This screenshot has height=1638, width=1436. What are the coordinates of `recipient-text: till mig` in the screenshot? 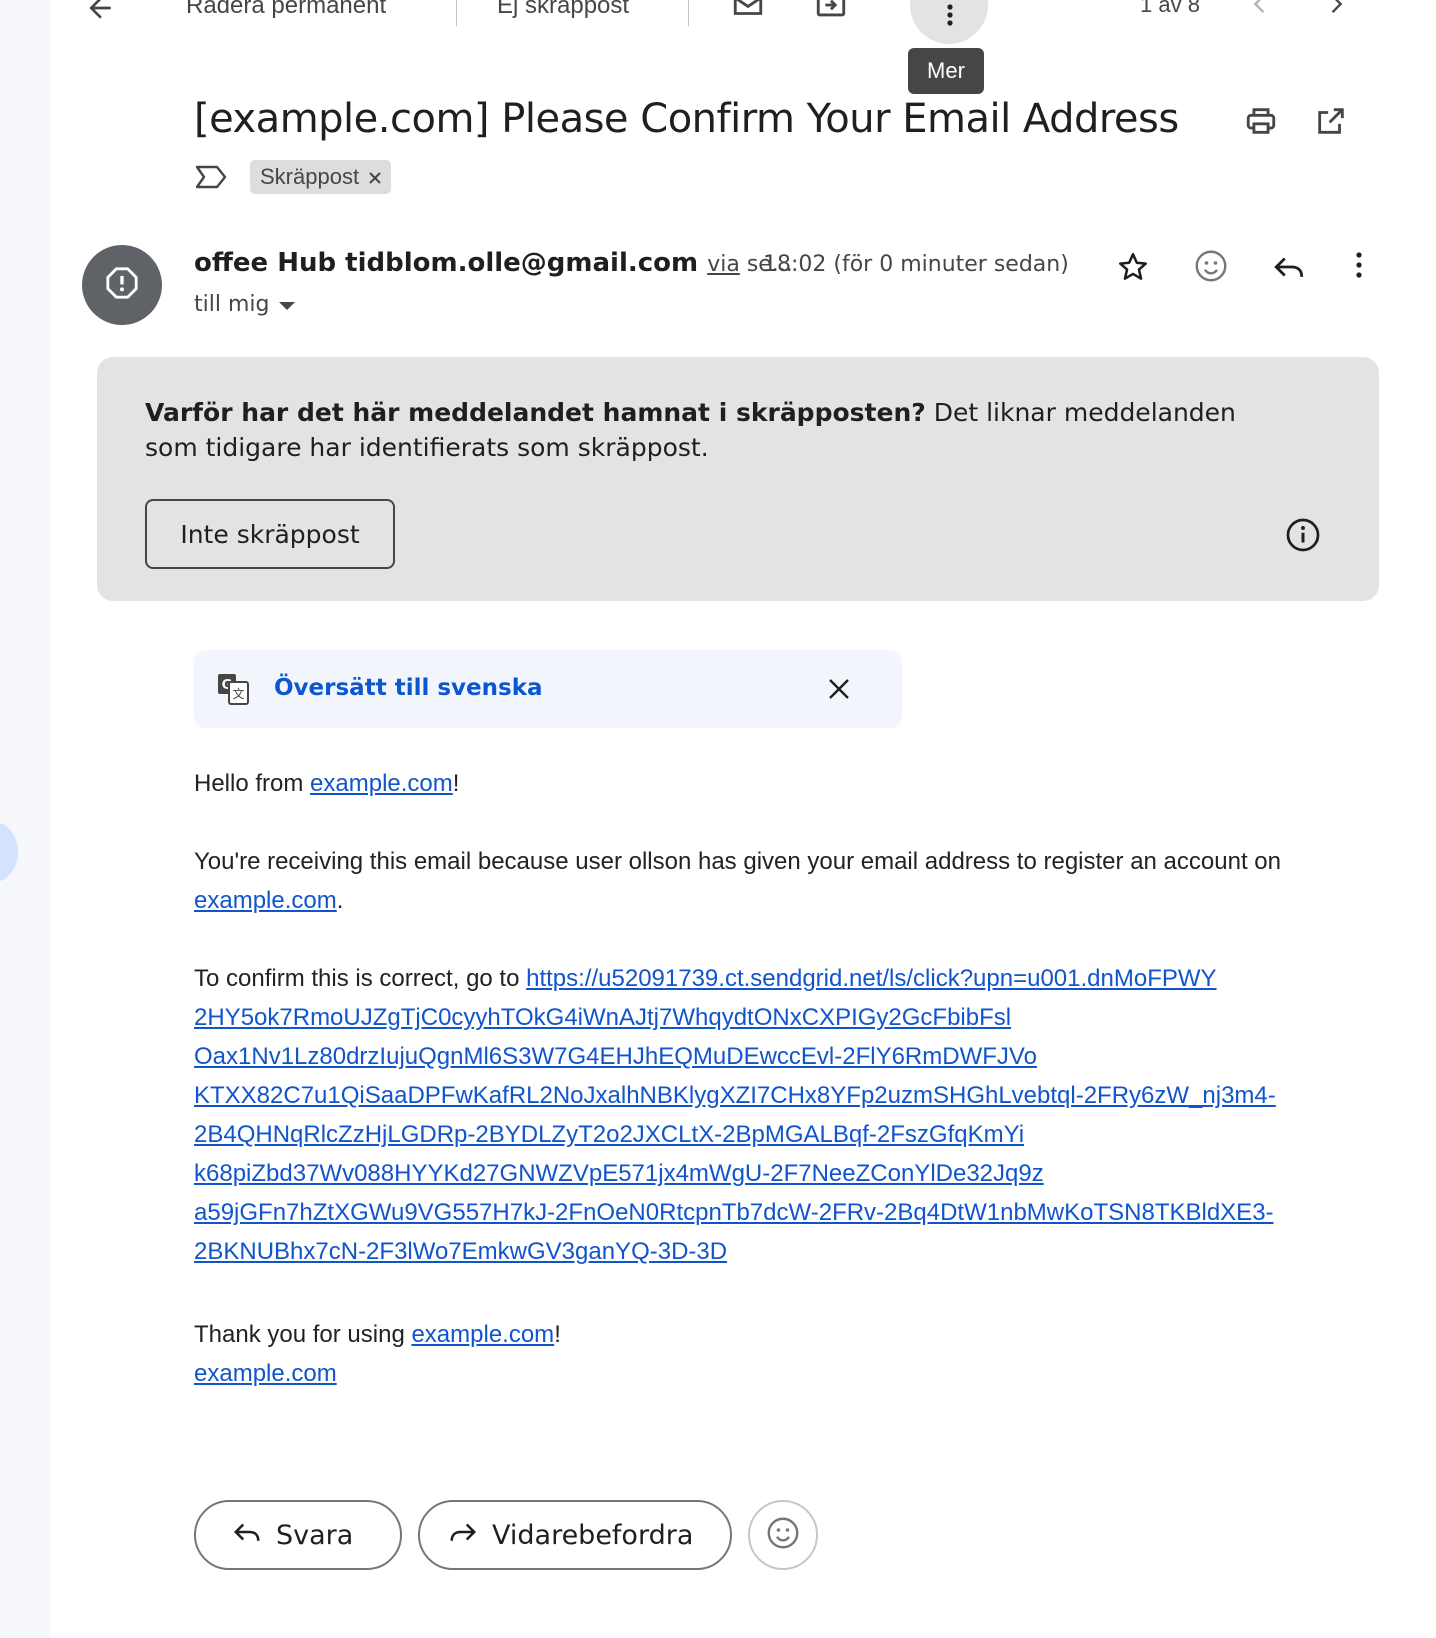 It's located at (232, 304).